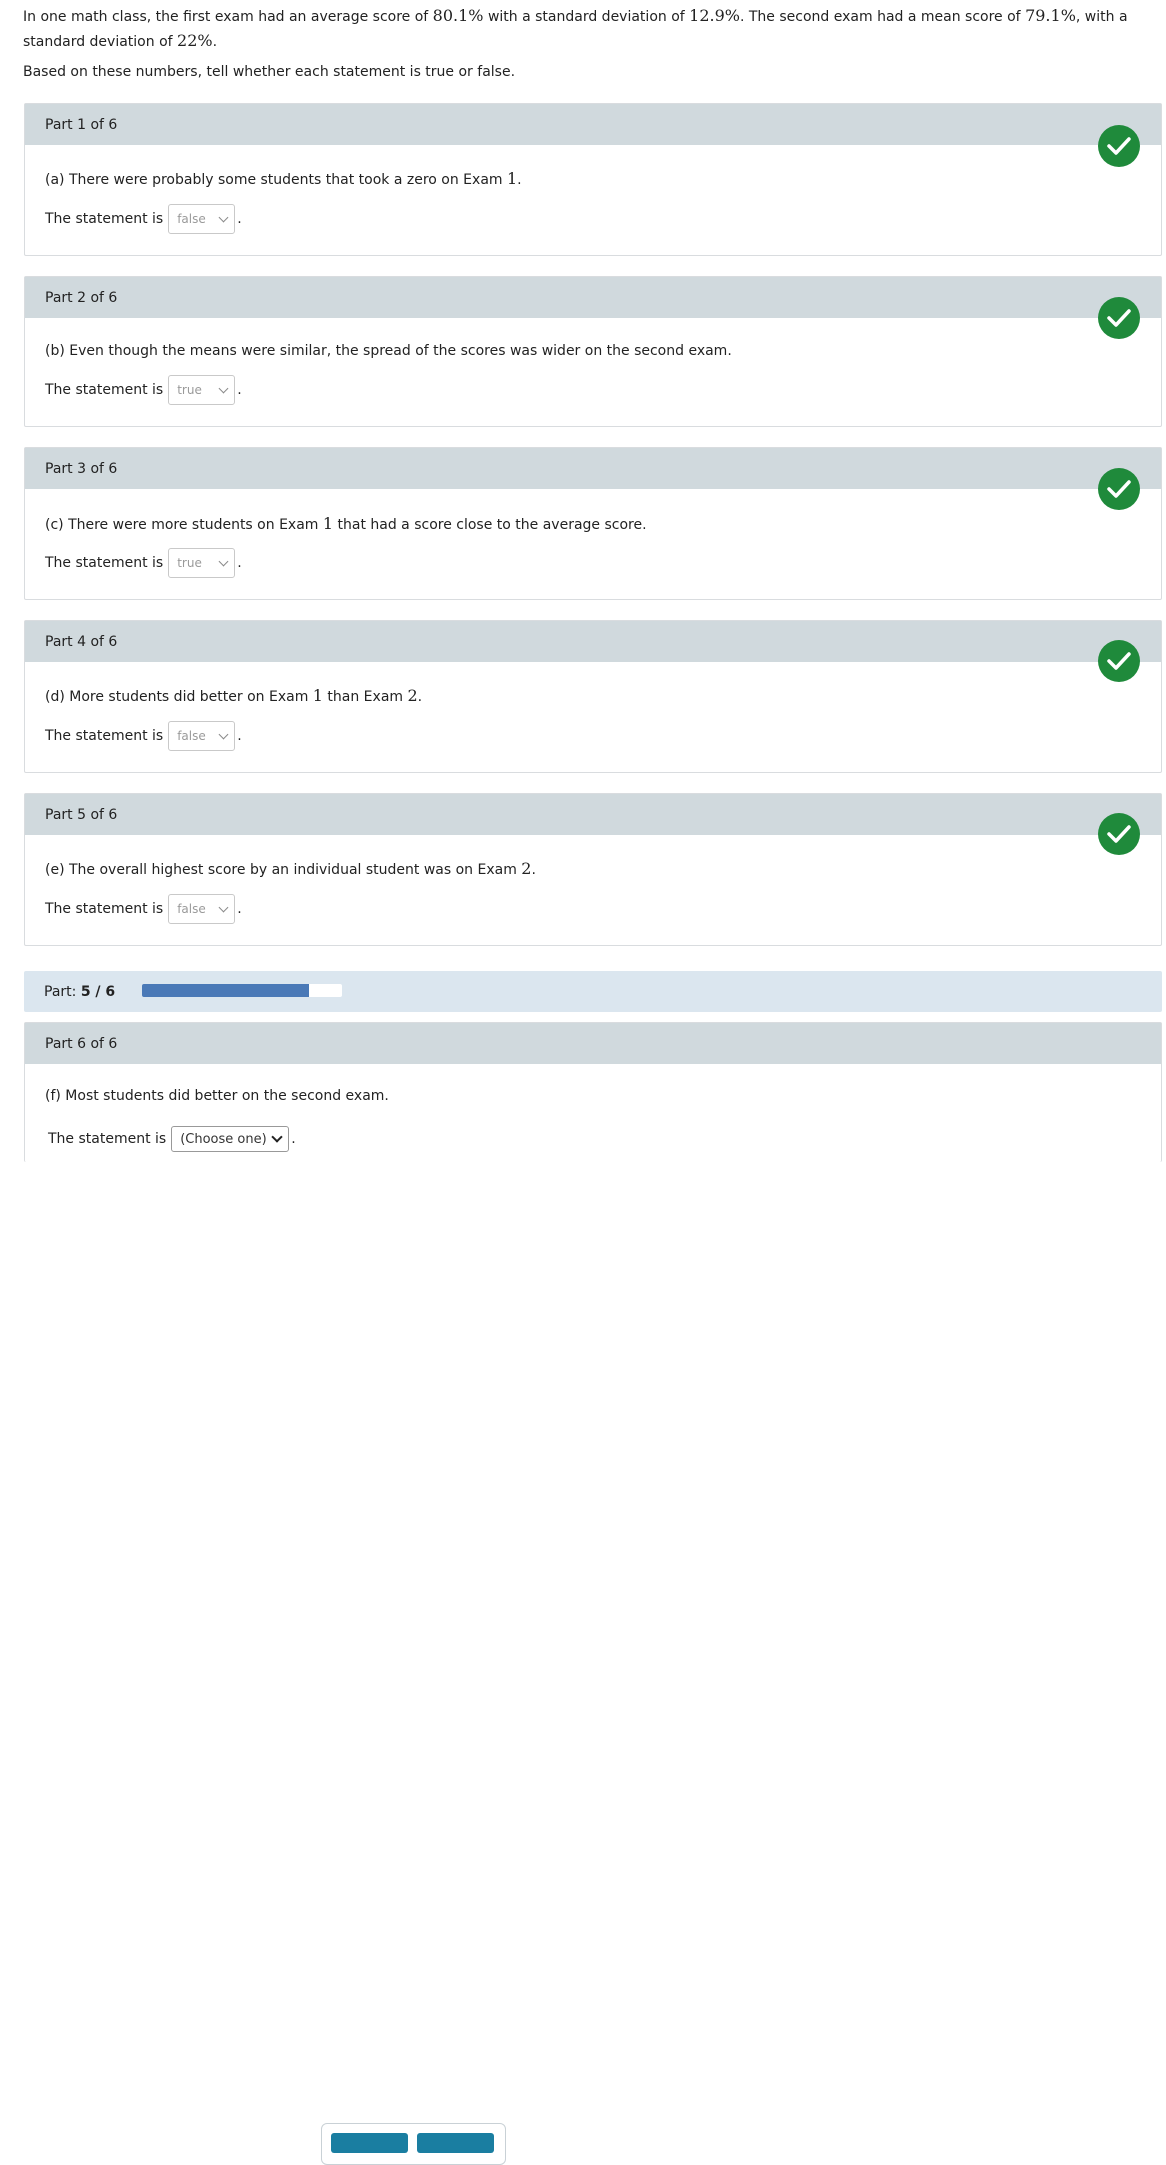  I want to click on part-header: Part 2 of 6, so click(593, 297).